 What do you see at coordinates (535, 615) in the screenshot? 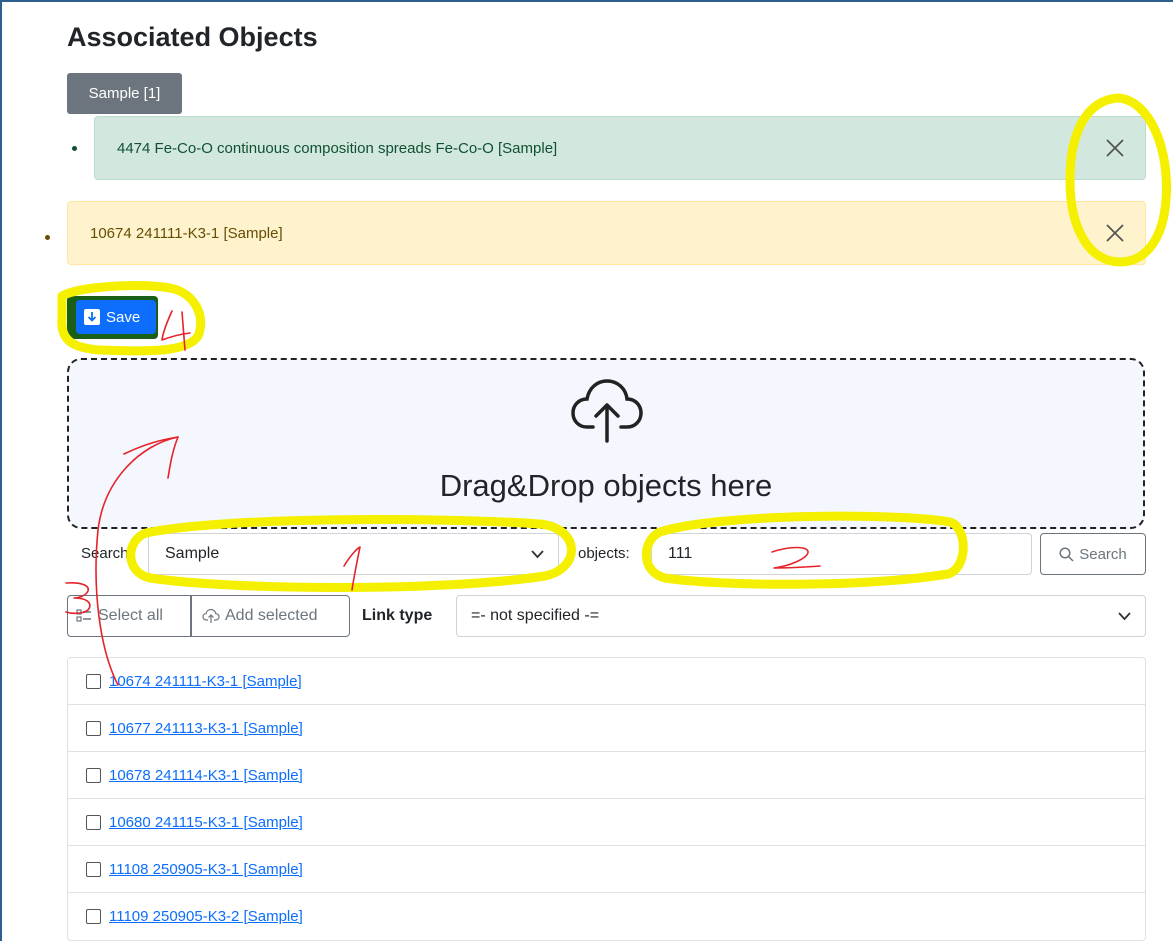
I see `link-type-value: =- not specified -=` at bounding box center [535, 615].